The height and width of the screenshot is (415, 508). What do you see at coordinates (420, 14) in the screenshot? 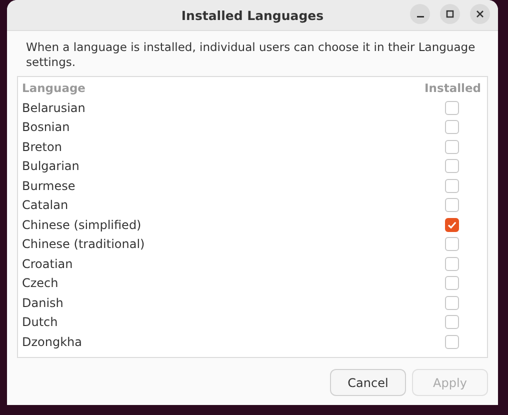
I see `minimize-button` at bounding box center [420, 14].